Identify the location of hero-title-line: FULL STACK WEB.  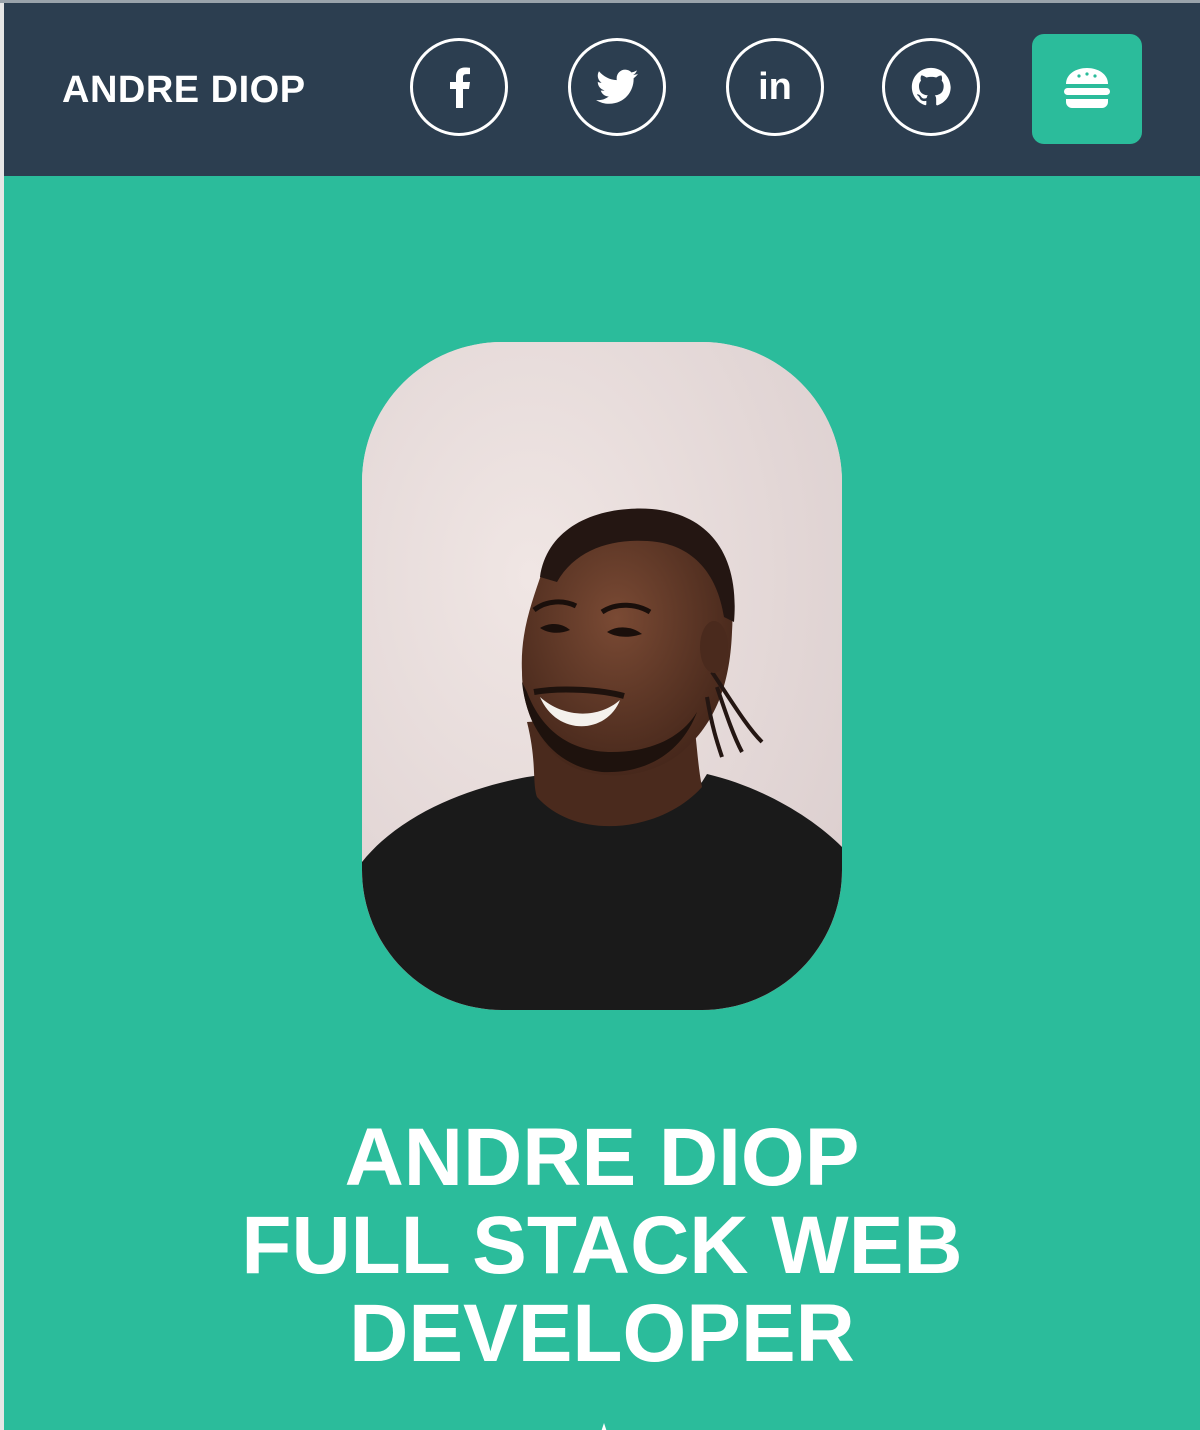
(602, 1245).